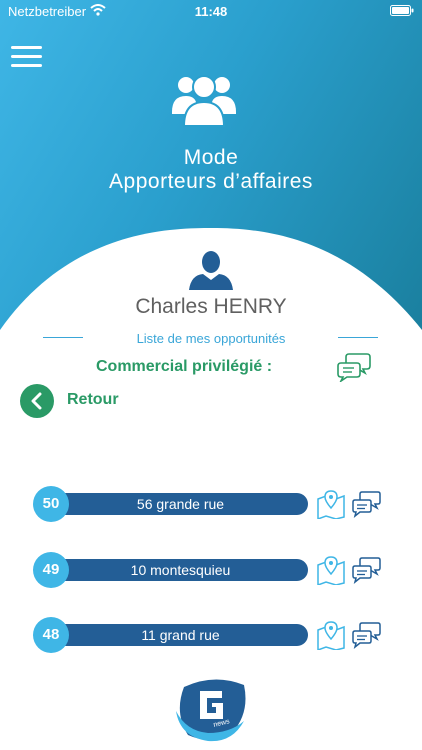  What do you see at coordinates (180, 504) in the screenshot?
I see `opportunity-address: 56 grande rue` at bounding box center [180, 504].